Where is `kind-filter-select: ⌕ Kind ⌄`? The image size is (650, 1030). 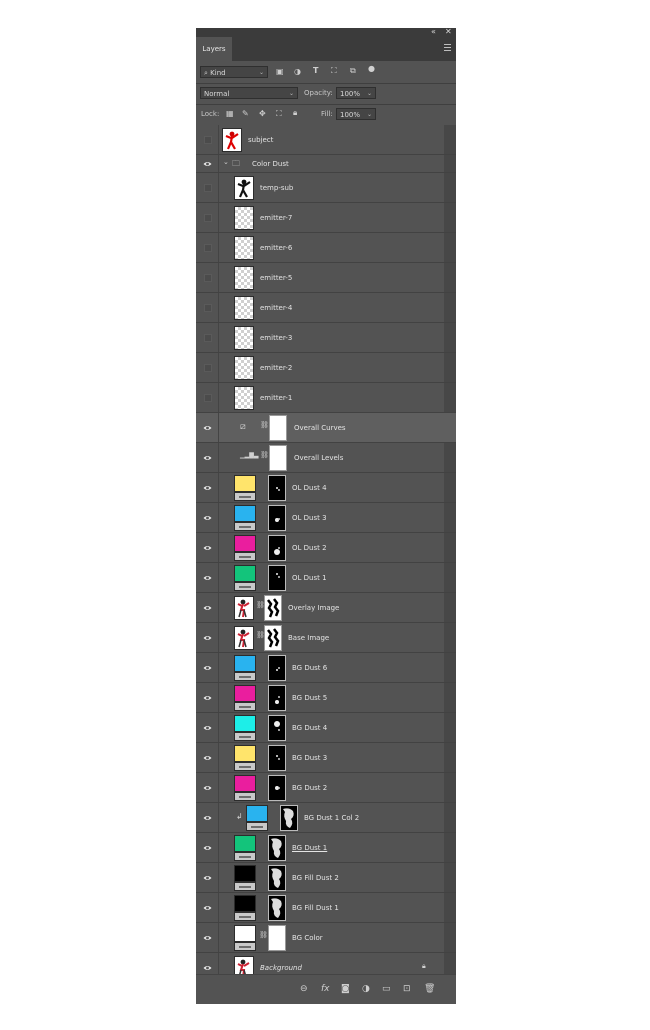 kind-filter-select: ⌕ Kind ⌄ is located at coordinates (234, 72).